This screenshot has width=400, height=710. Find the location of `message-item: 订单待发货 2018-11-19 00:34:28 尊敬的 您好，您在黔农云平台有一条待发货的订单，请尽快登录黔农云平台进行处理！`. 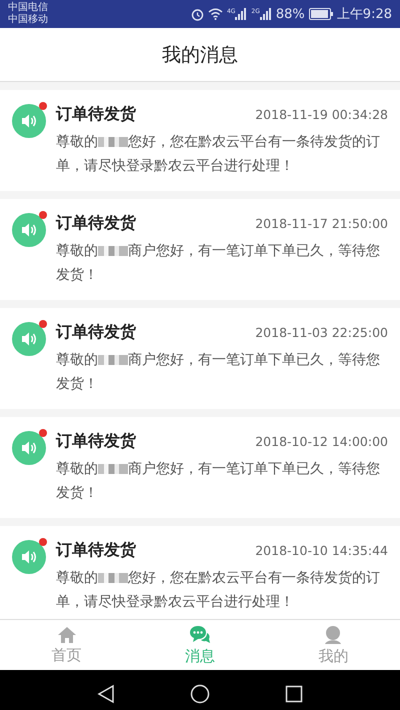

message-item: 订单待发货 2018-11-19 00:34:28 尊敬的 您好，您在黔农云平台有一条待发货的订单，请尽快登录黔农云平台进行处理！ is located at coordinates (200, 140).